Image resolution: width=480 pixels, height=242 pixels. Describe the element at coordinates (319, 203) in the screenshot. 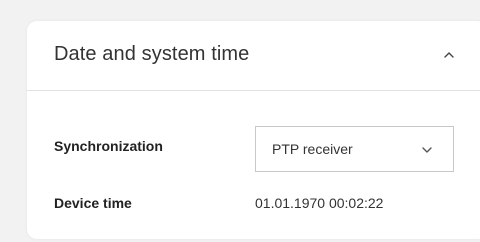

I see `device-time-value: 01.01.1970 00:02:22` at that location.